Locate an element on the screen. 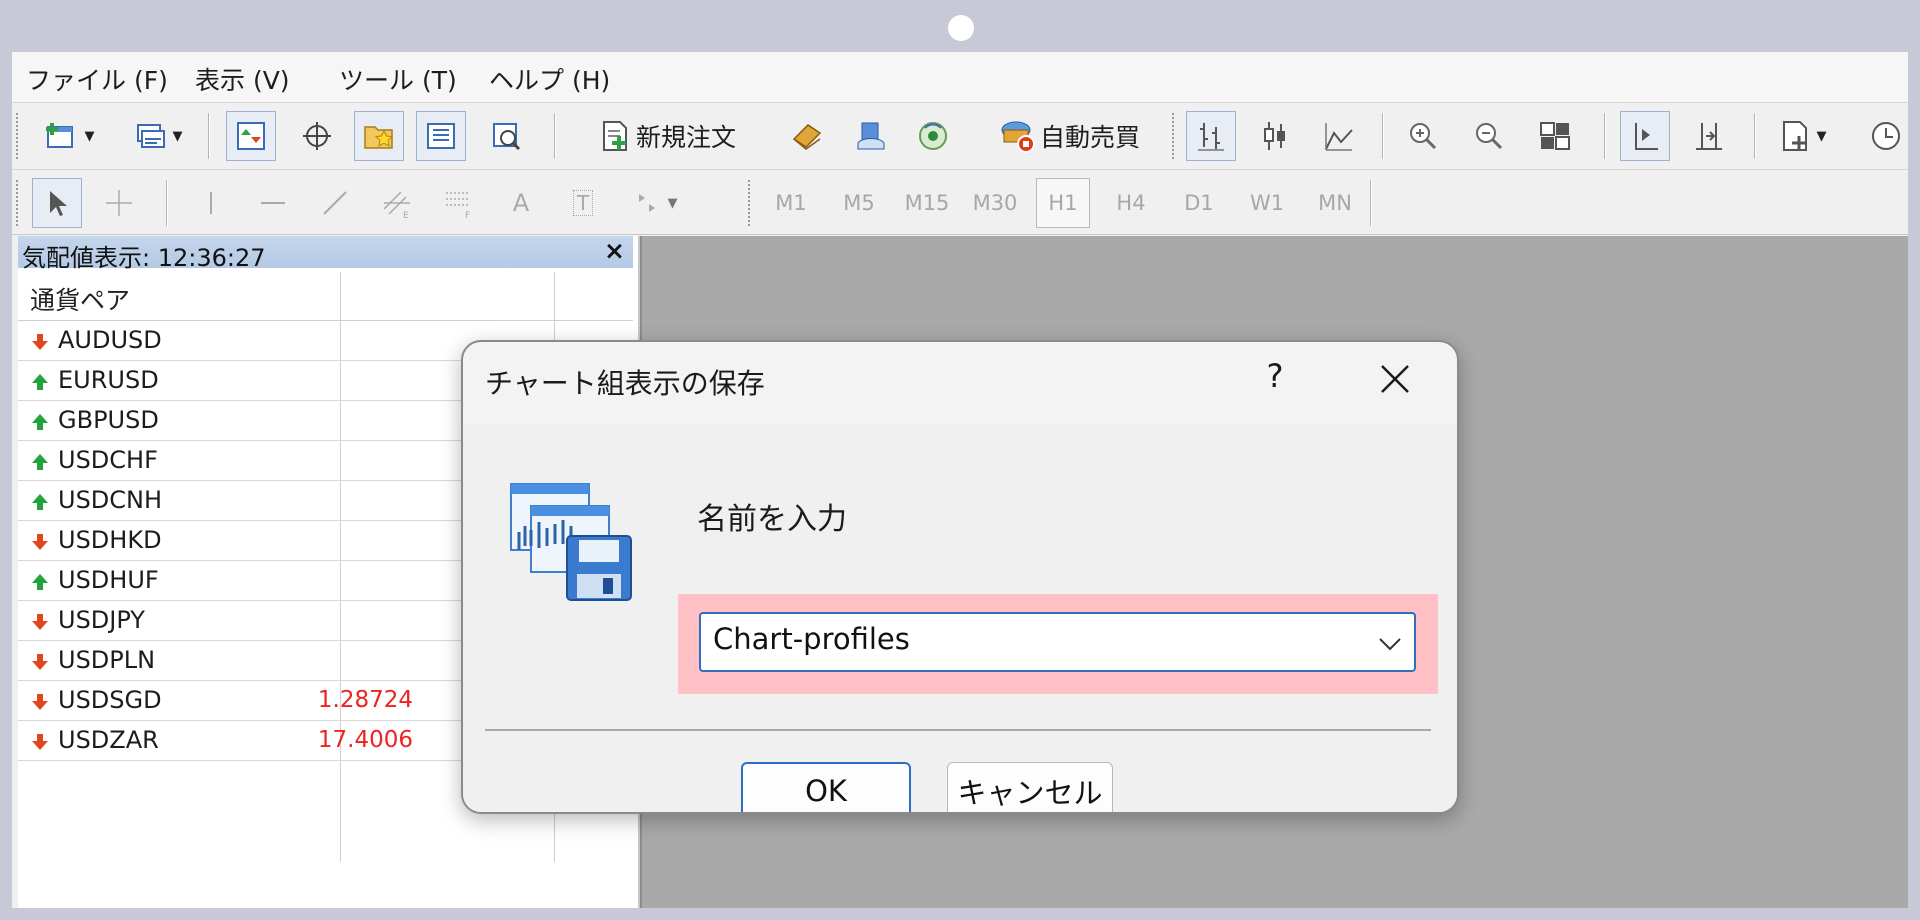 The height and width of the screenshot is (920, 1920). equidistant-channel-tool-button: E is located at coordinates (397, 203).